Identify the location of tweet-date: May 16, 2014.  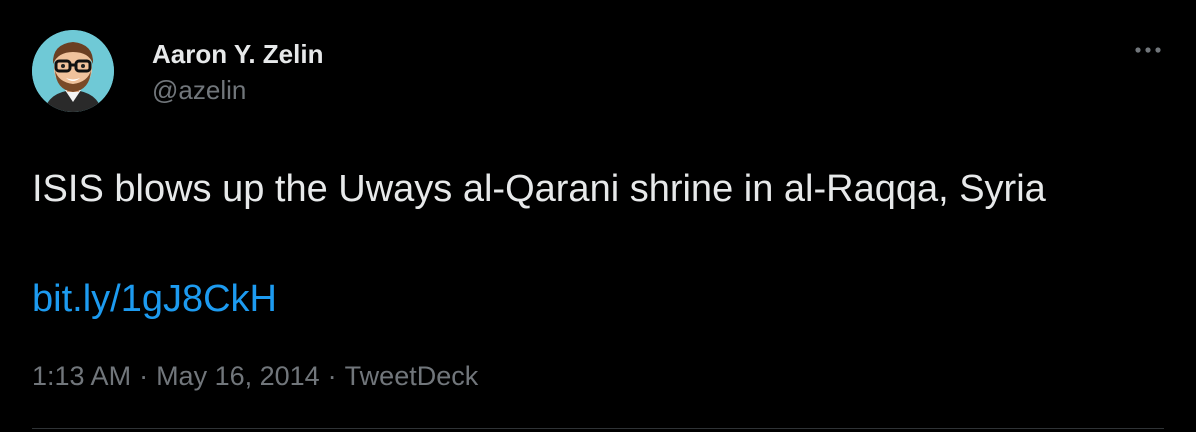
(238, 376).